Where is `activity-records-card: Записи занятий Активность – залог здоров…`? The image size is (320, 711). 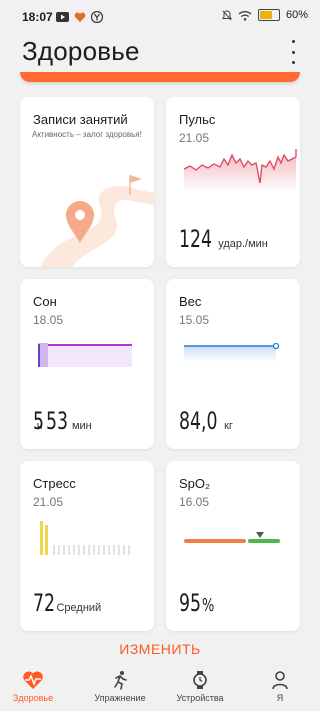 activity-records-card: Записи занятий Активность – залог здоров… is located at coordinates (87, 182).